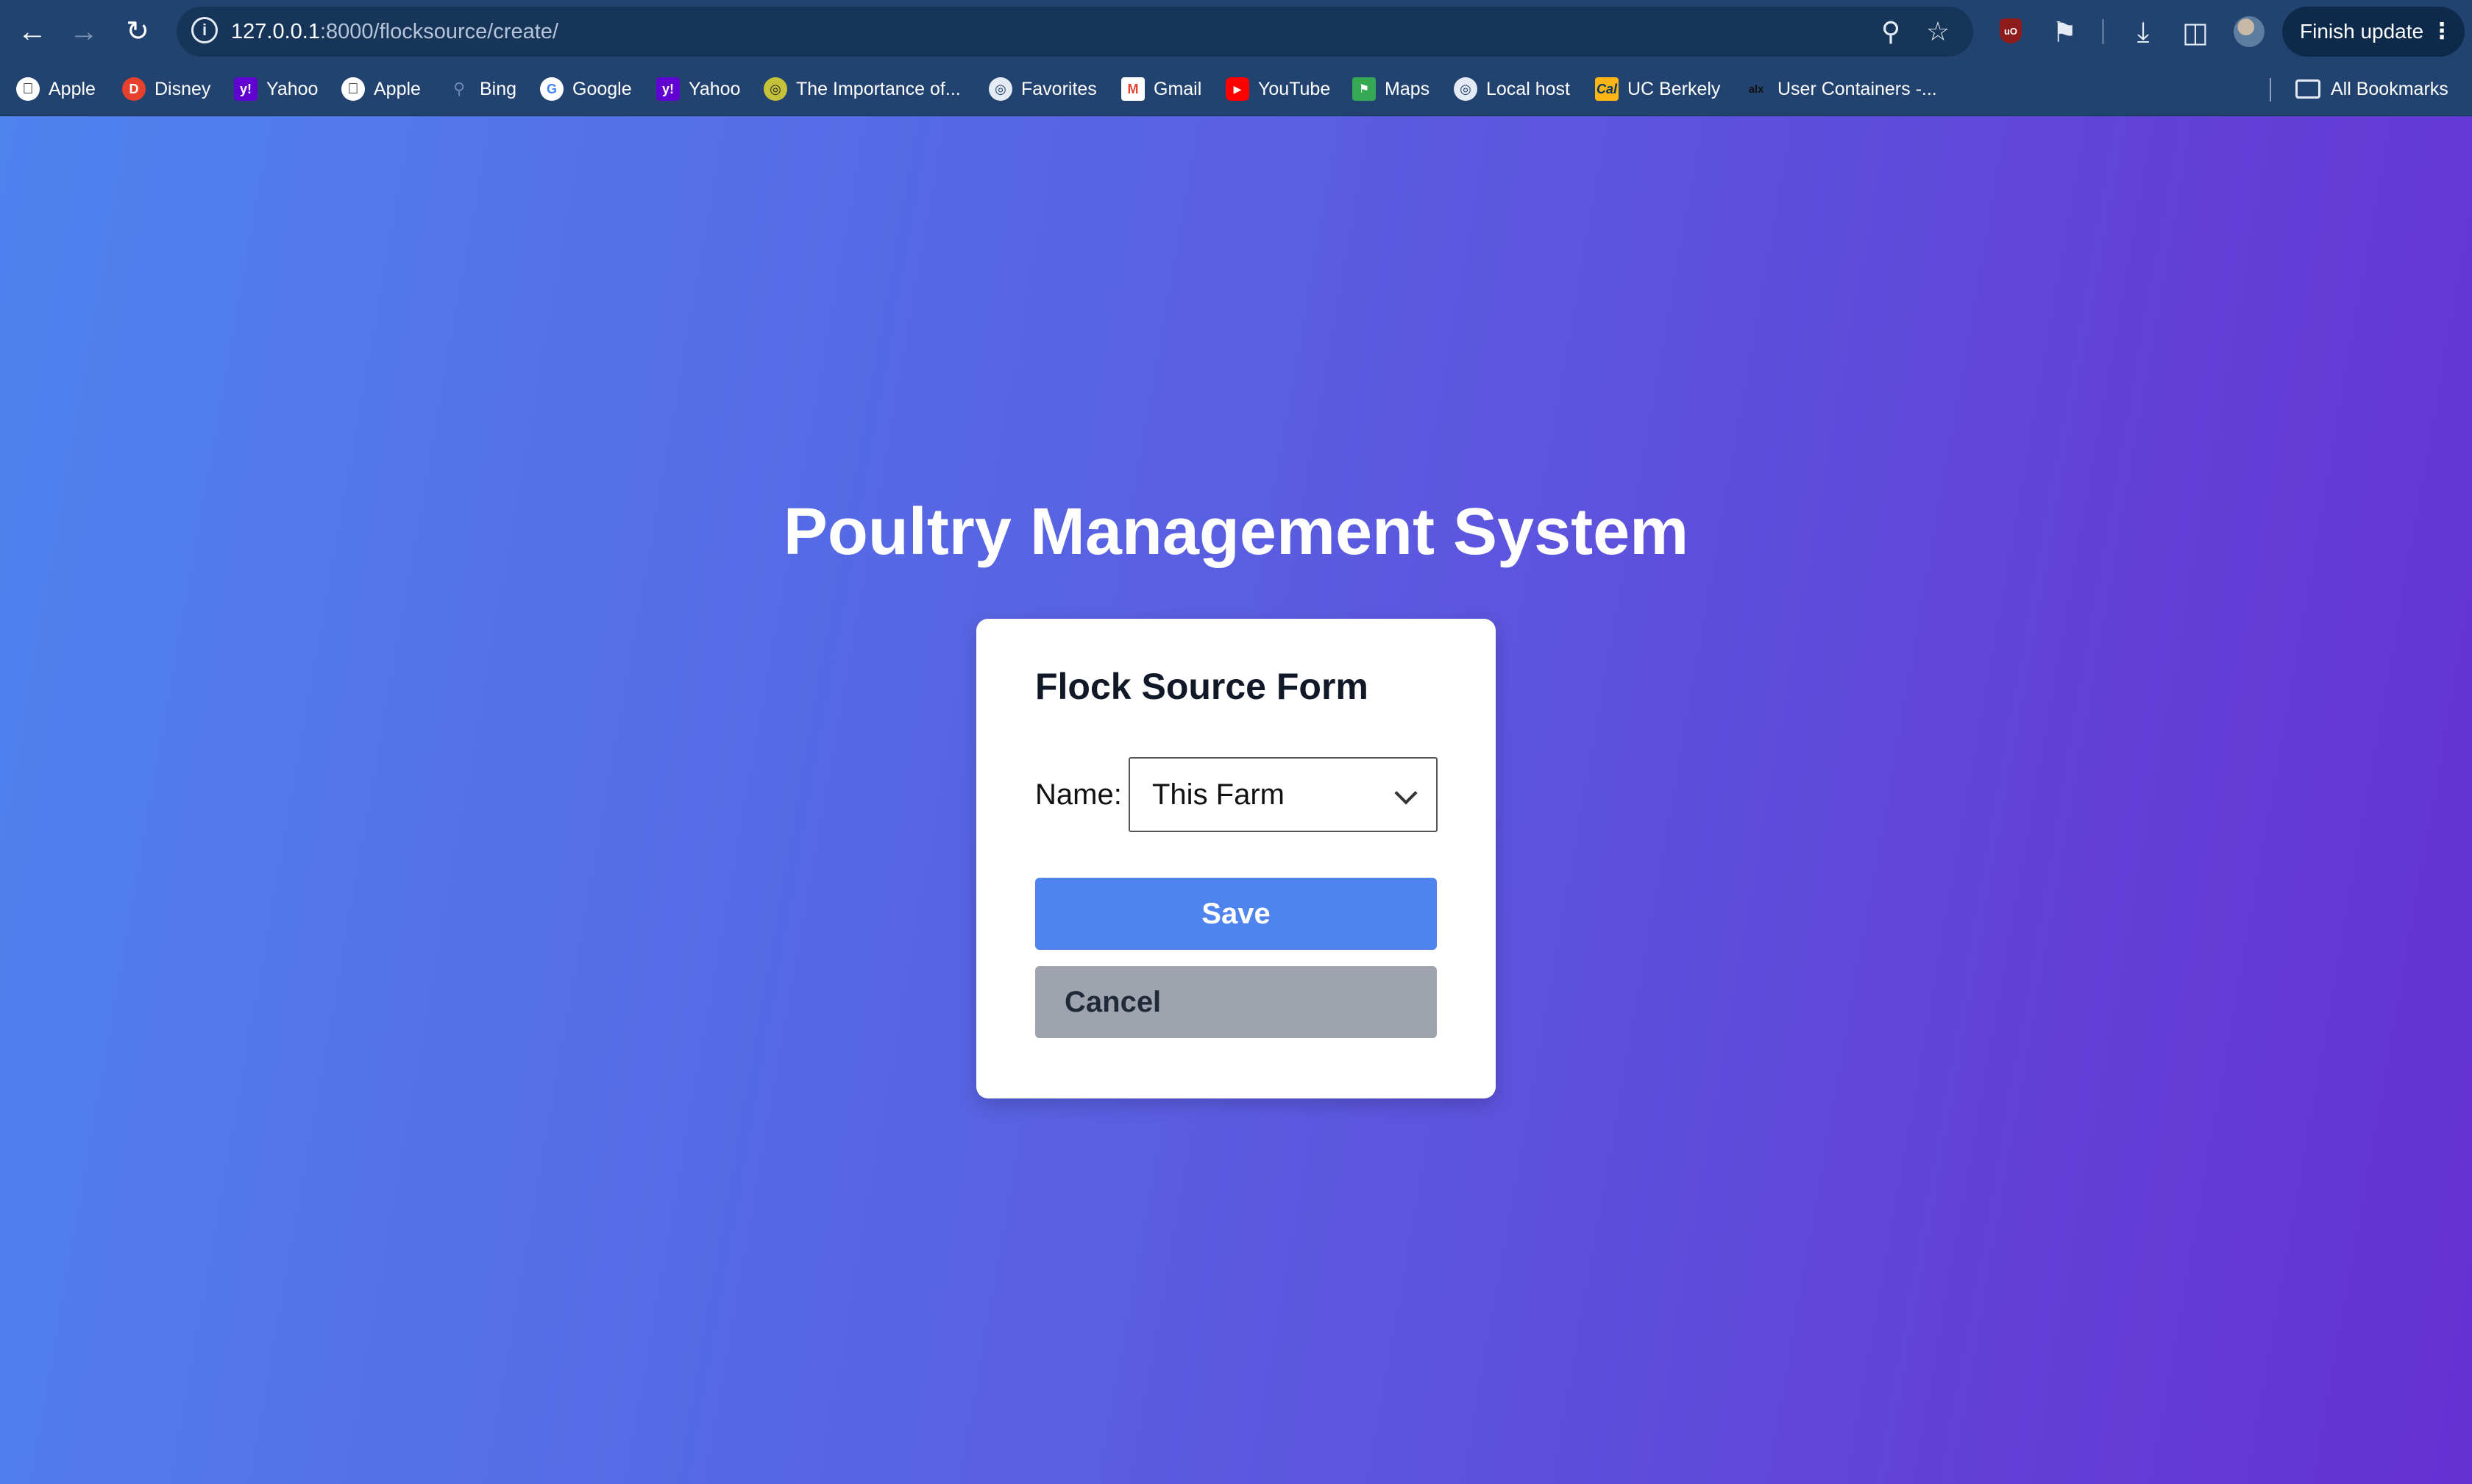 This screenshot has width=2472, height=1484. Describe the element at coordinates (1938, 31) in the screenshot. I see `bookmark-star-icon: ☆` at that location.